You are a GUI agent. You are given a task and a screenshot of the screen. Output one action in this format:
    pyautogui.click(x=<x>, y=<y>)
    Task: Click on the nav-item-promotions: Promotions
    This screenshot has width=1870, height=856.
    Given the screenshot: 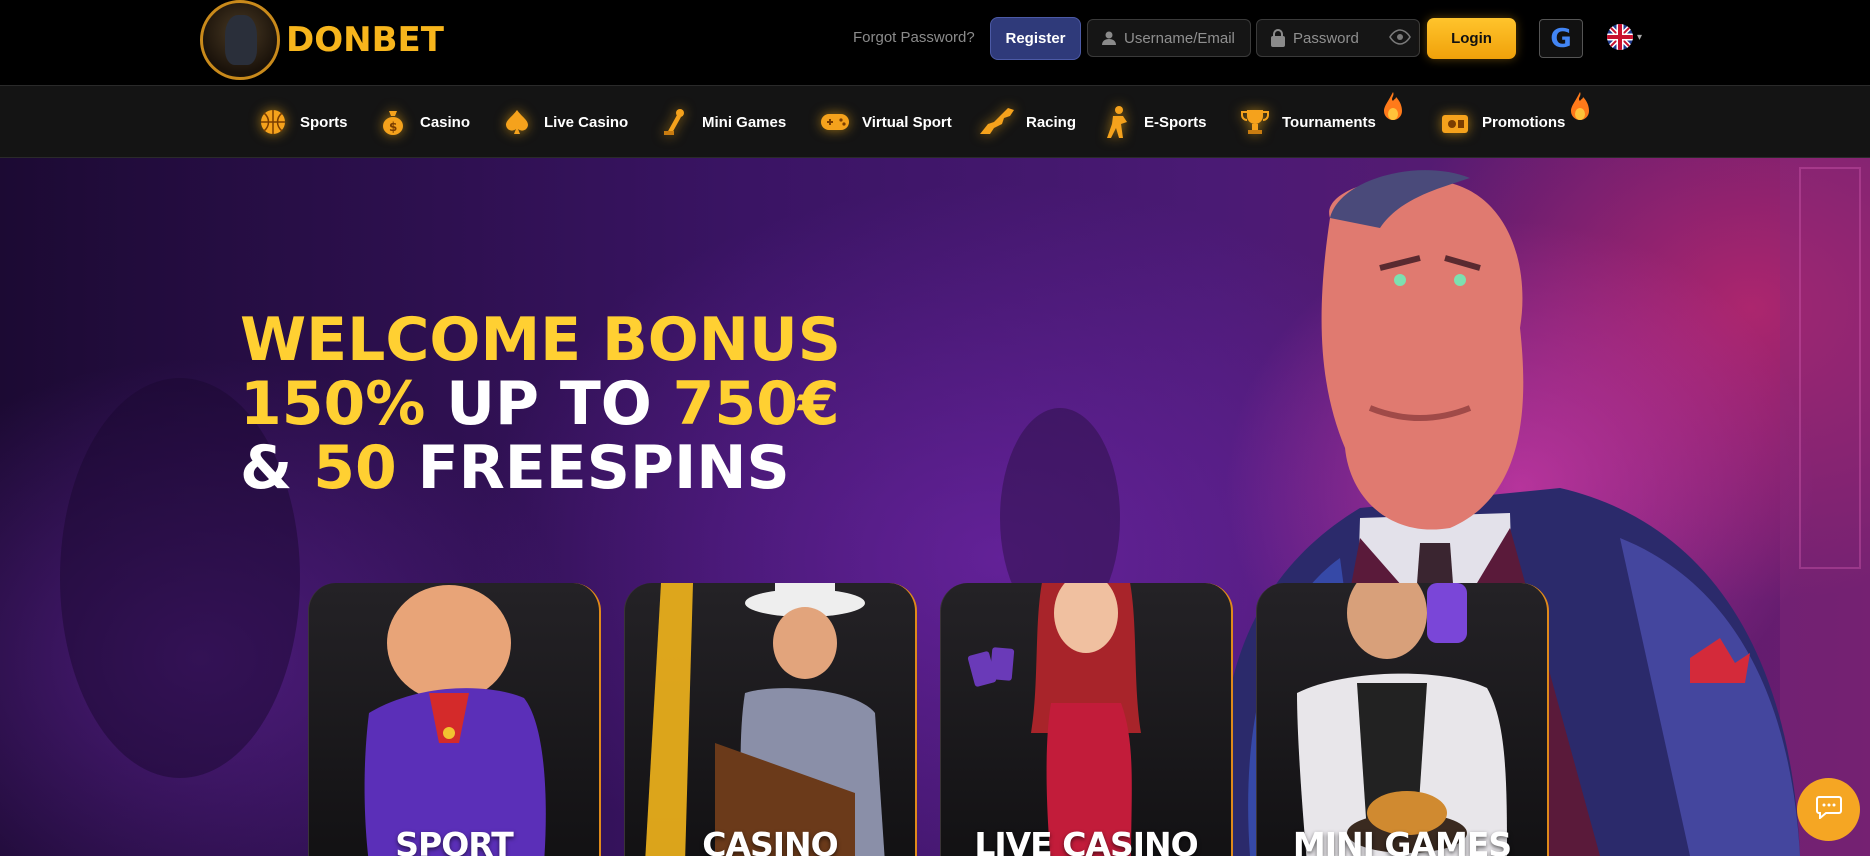 What is the action you would take?
    pyautogui.click(x=1502, y=122)
    